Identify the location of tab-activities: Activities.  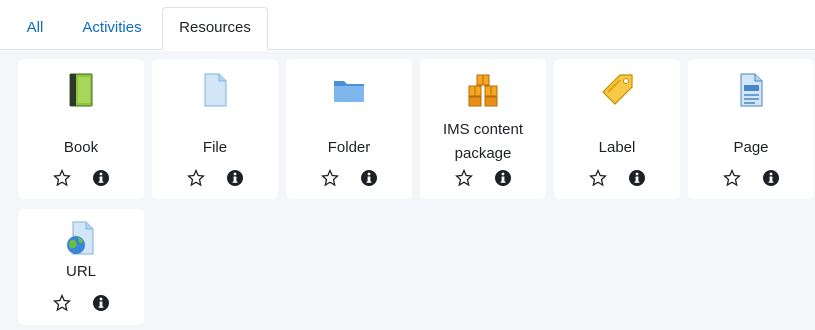
(112, 29).